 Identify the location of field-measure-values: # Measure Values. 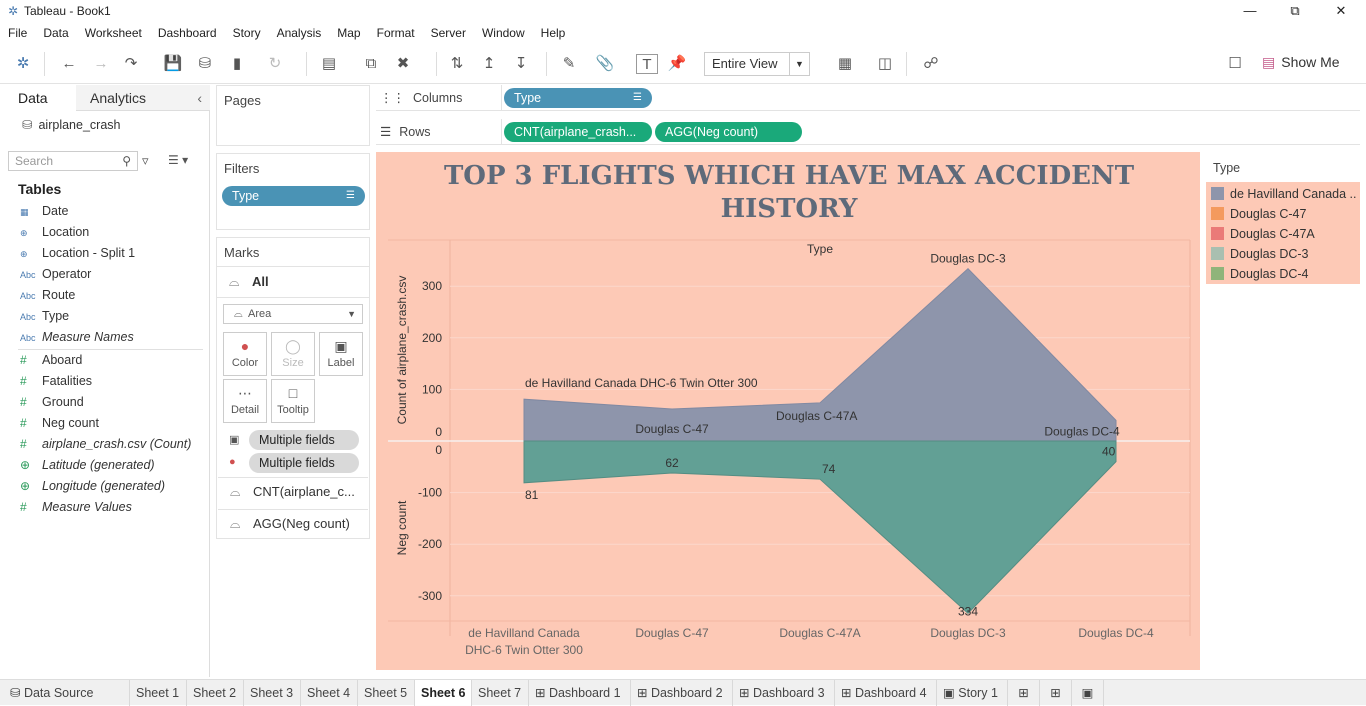
(114, 507).